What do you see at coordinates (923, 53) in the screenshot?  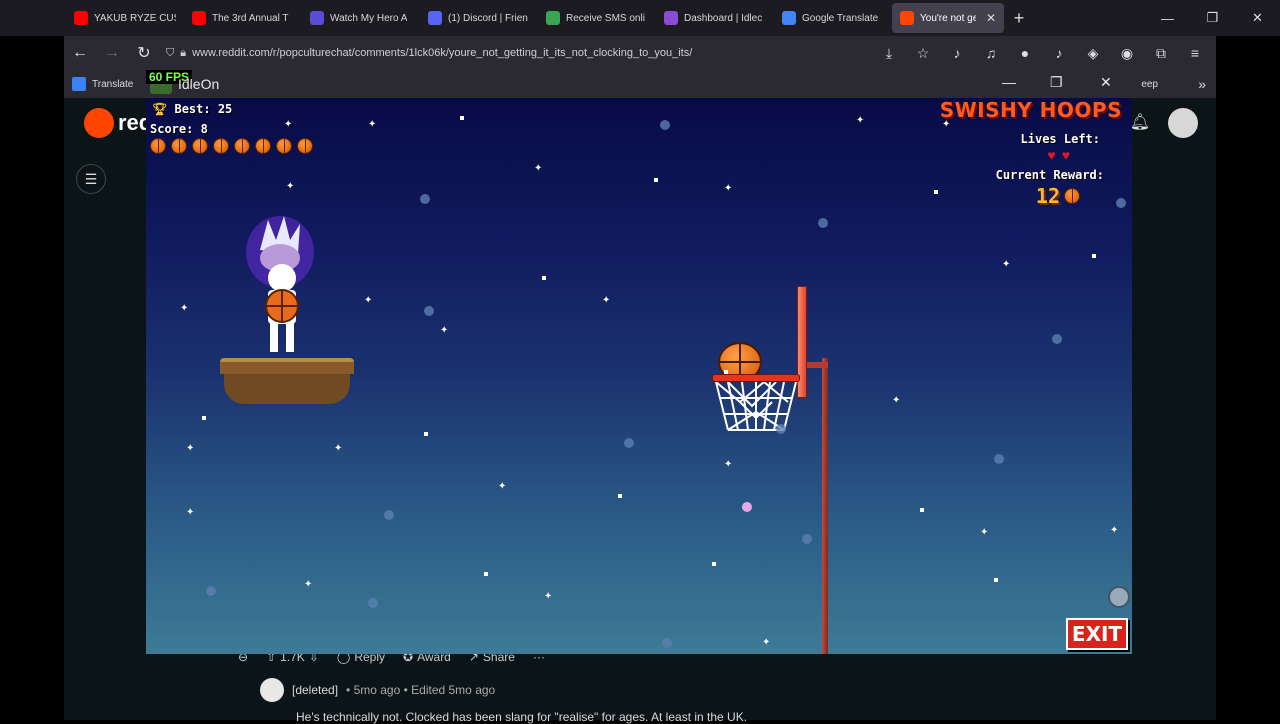 I see `bookmark-star-icon: ☆` at bounding box center [923, 53].